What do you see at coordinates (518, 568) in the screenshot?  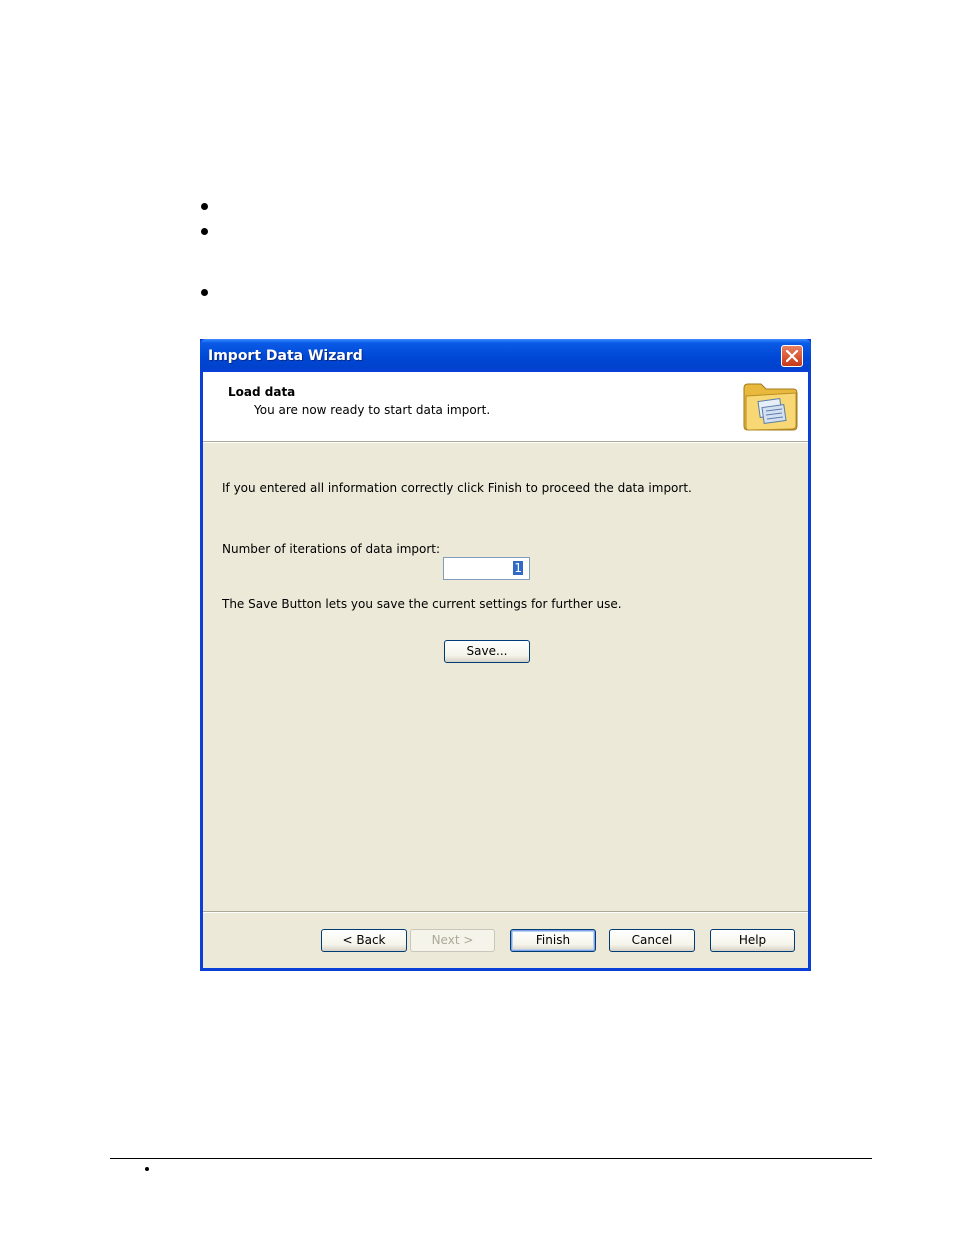 I see `iterations-value: 1` at bounding box center [518, 568].